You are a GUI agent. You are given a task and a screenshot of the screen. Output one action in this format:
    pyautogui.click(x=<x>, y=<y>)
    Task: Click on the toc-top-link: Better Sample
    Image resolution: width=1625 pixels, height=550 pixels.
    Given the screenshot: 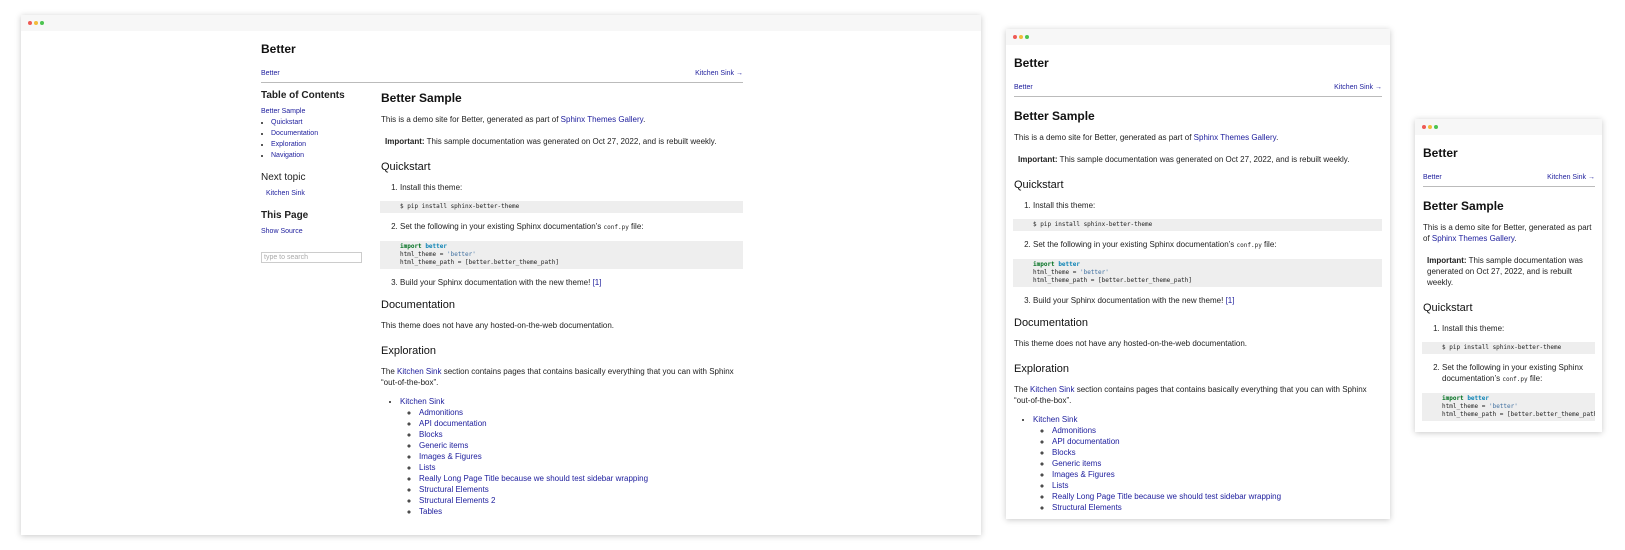 What is the action you would take?
    pyautogui.click(x=283, y=111)
    